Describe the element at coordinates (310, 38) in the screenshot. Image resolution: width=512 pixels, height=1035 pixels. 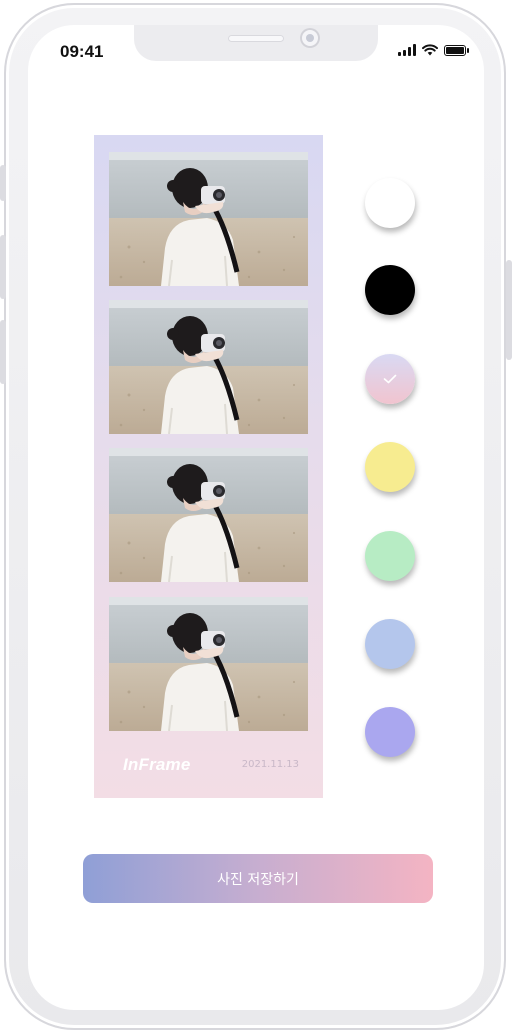
I see `front-camera` at that location.